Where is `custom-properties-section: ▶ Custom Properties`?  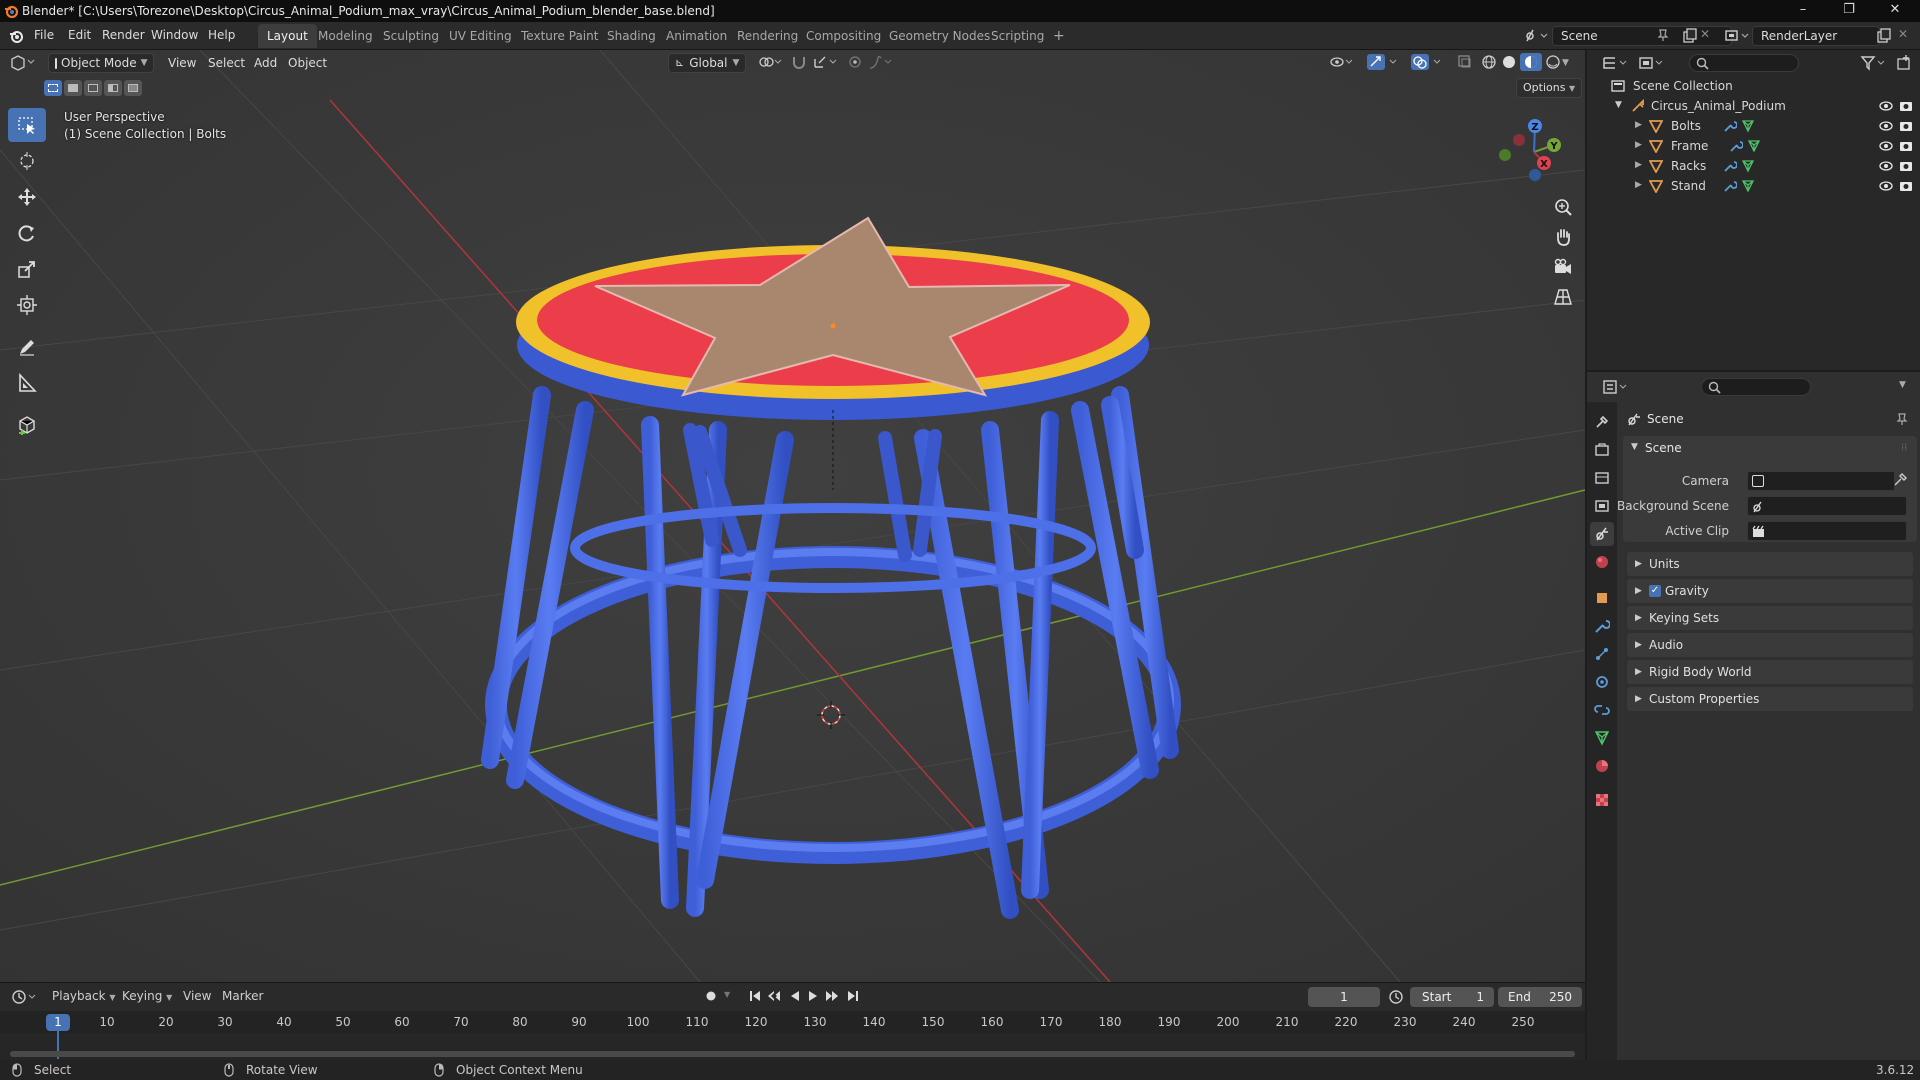 custom-properties-section: ▶ Custom Properties is located at coordinates (1770, 699).